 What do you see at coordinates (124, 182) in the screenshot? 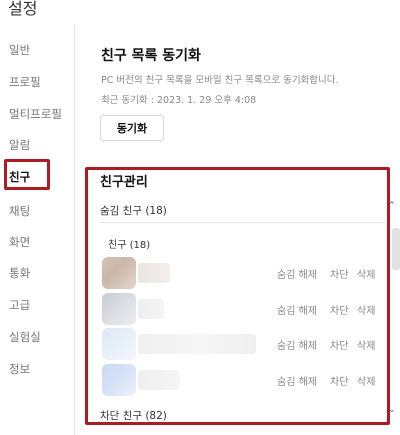
I see `friend-management-title: 친구관리` at bounding box center [124, 182].